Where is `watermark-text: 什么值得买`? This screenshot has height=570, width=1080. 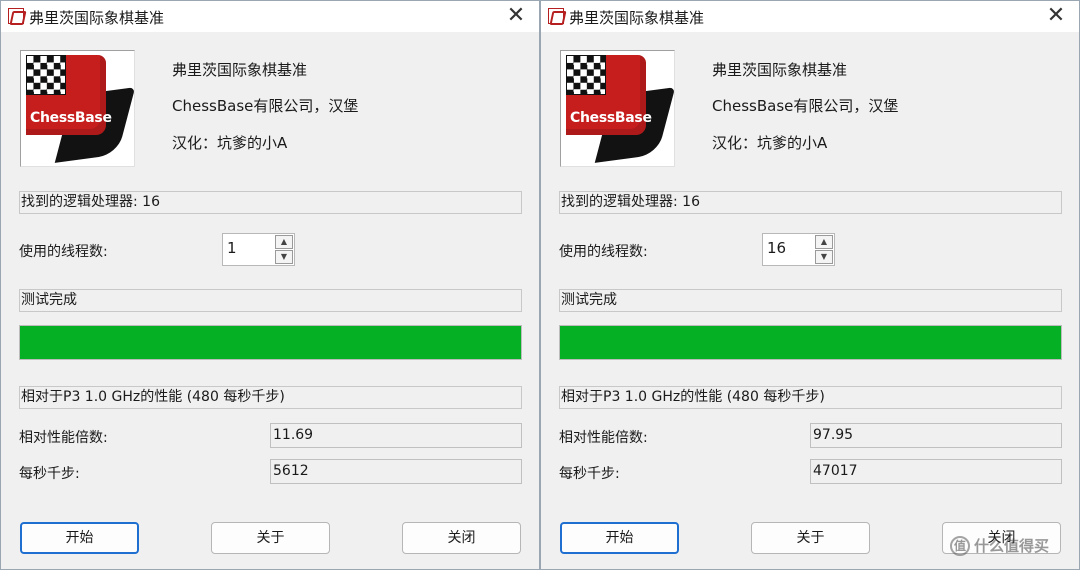 watermark-text: 什么值得买 is located at coordinates (1012, 546).